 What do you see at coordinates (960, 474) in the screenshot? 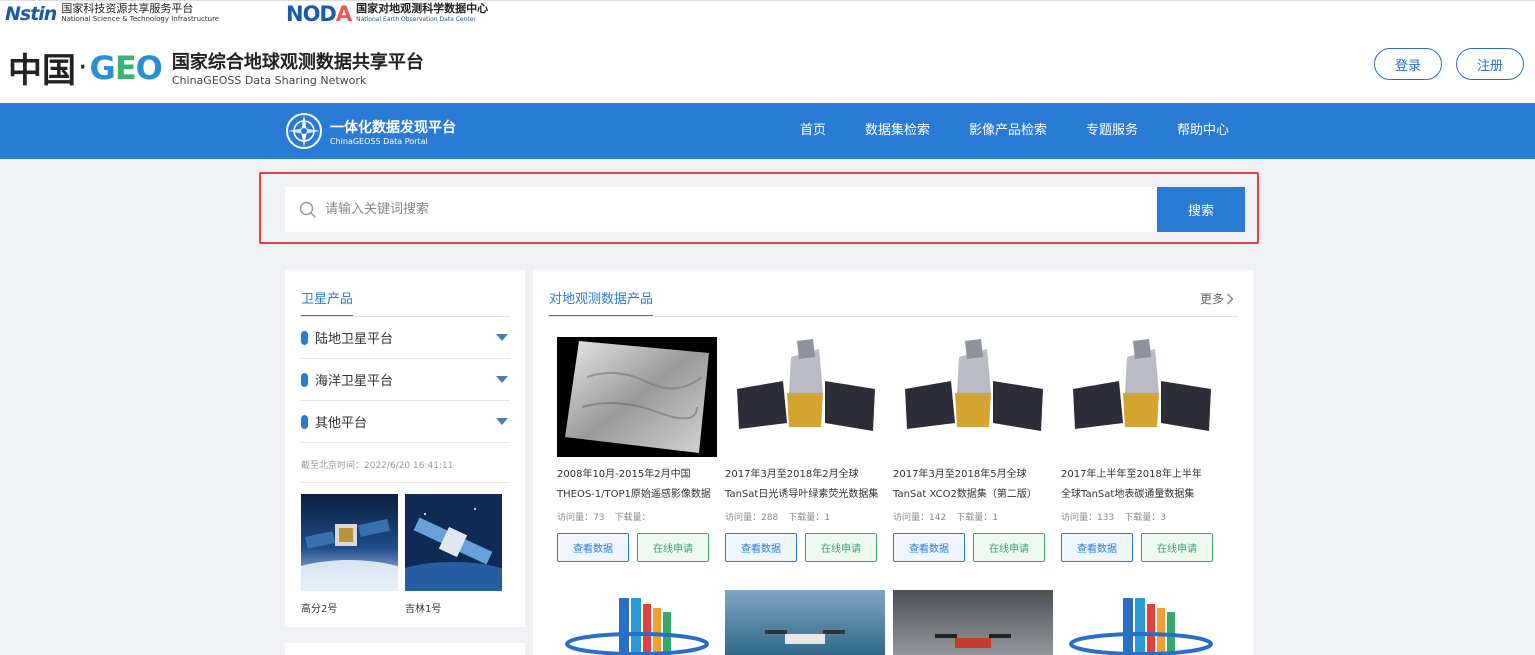
I see `product-title-line1: 2017年3月至2018年5月全球` at bounding box center [960, 474].